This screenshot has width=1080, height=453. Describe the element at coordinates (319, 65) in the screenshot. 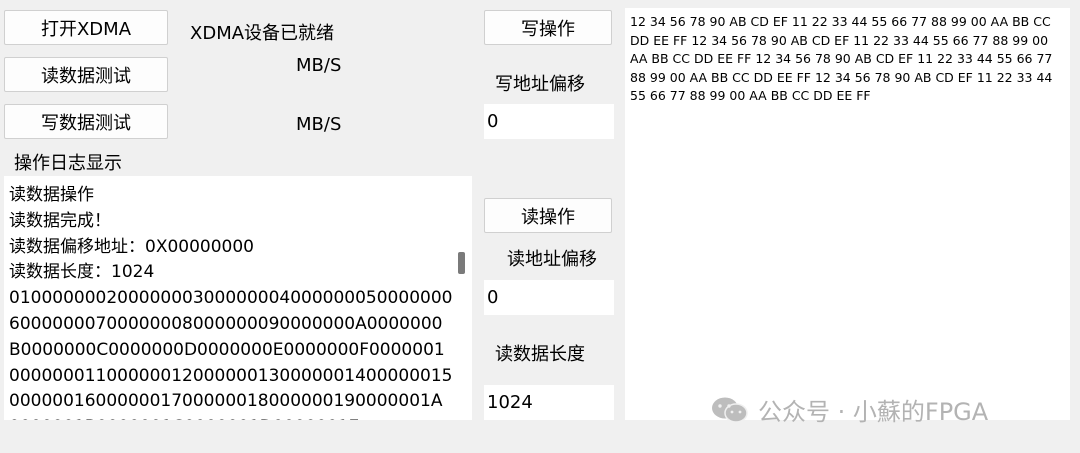

I see `read-speed-unit: MB/S` at that location.